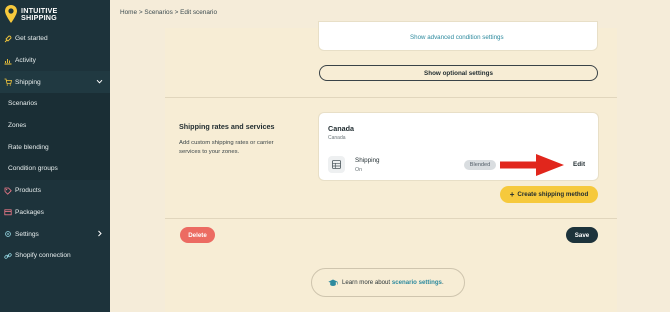 The height and width of the screenshot is (312, 670). I want to click on sidebar-item-settings: Settings, so click(55, 234).